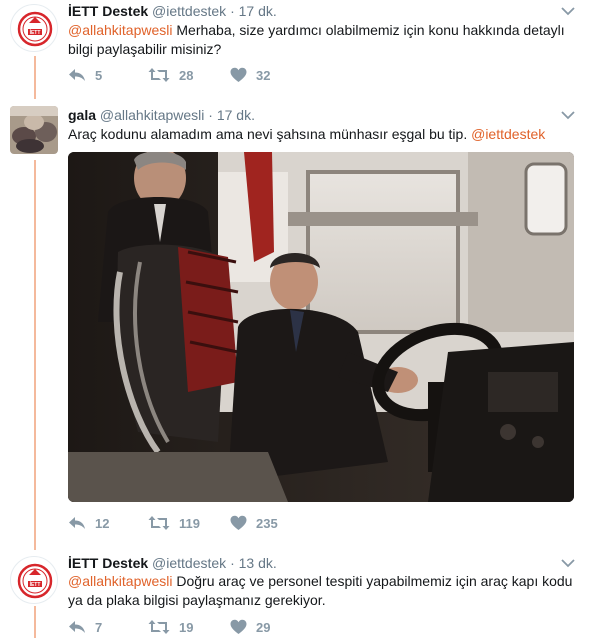  I want to click on tweet-actions: 7 19 29, so click(188, 627).